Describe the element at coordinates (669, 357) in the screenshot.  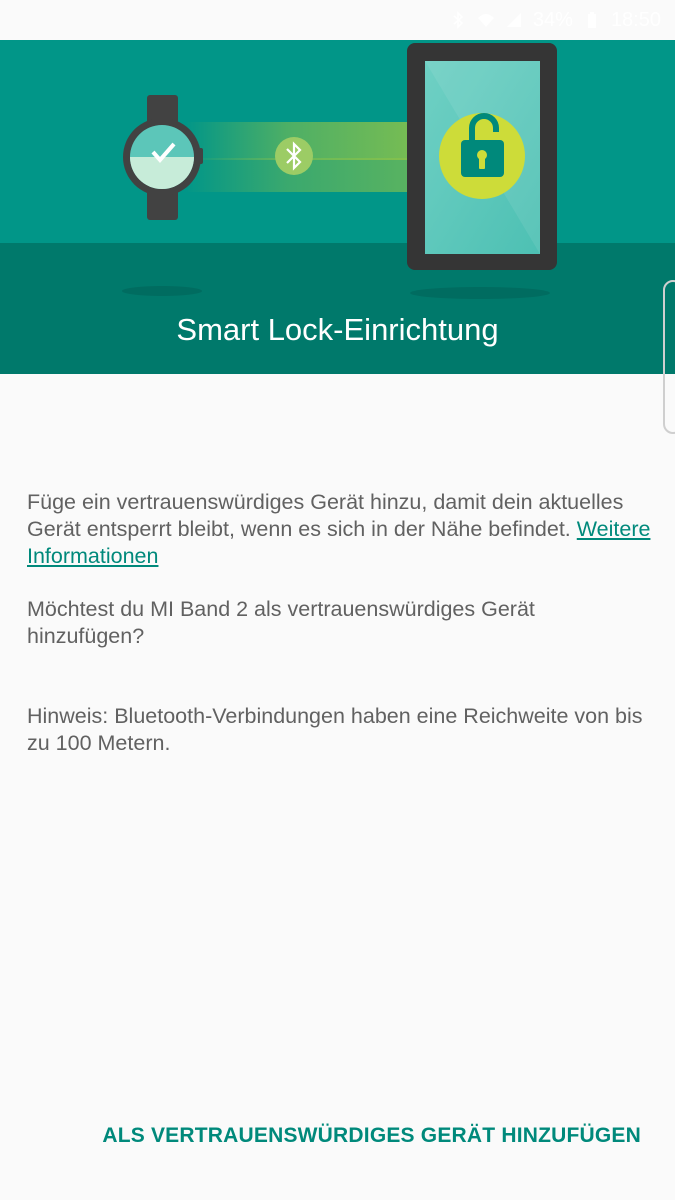
I see `edge-panel-handle` at that location.